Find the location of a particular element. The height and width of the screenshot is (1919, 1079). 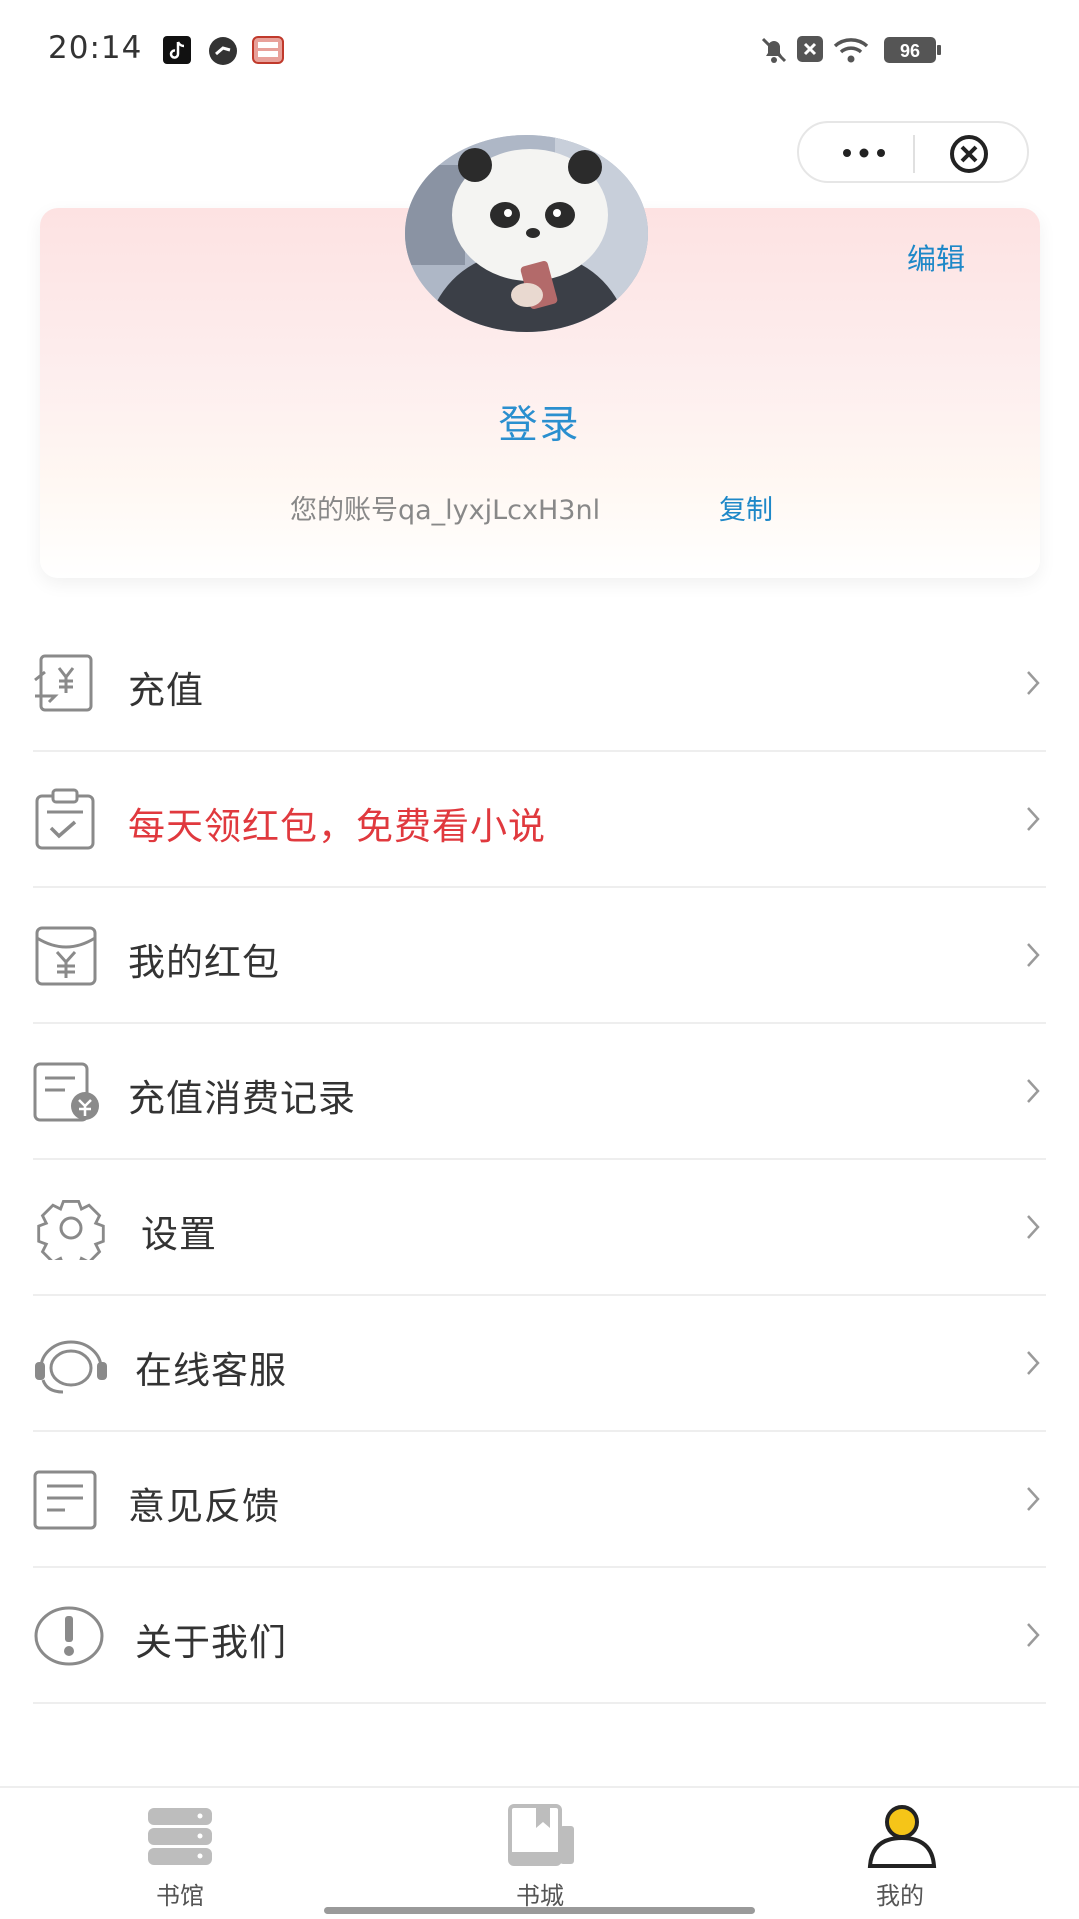

edit-profile-link: 编辑 is located at coordinates (936, 257).